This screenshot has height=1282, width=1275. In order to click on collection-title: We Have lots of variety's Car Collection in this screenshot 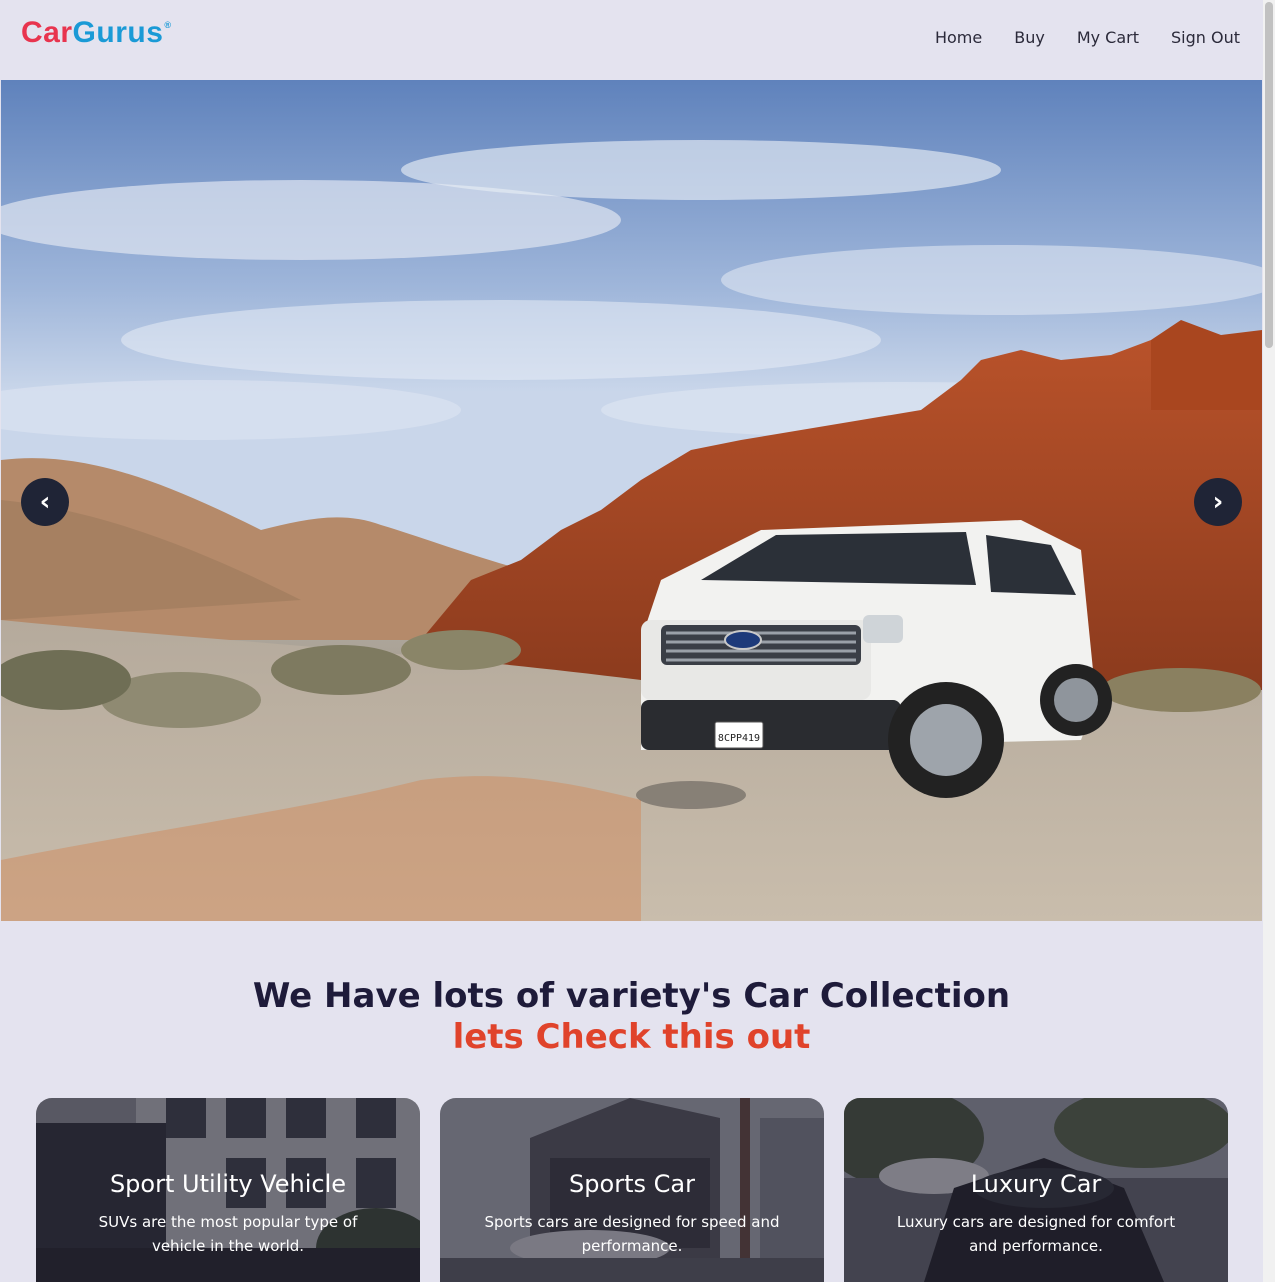, I will do `click(631, 996)`.